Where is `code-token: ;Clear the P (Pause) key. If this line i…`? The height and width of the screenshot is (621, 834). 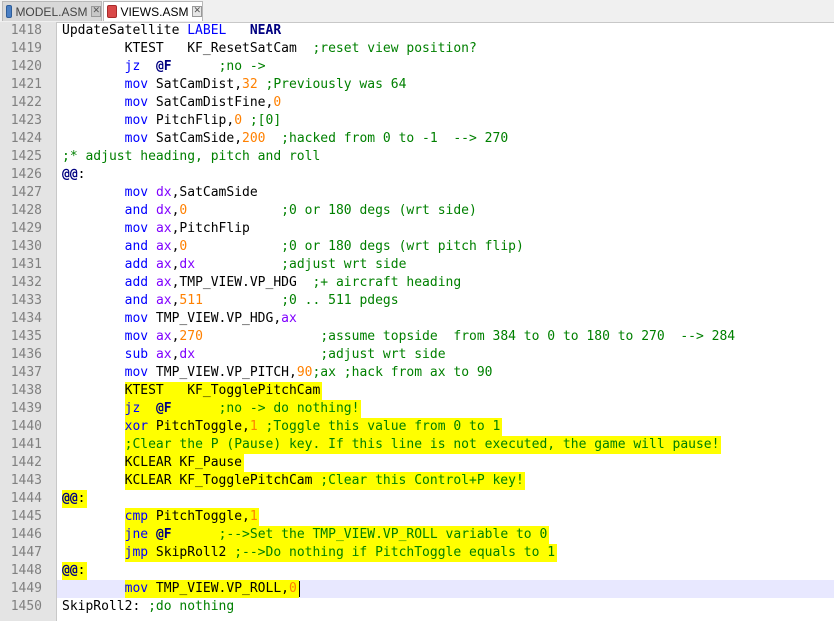
code-token: ;Clear the P (Pause) key. If this line i… is located at coordinates (422, 444).